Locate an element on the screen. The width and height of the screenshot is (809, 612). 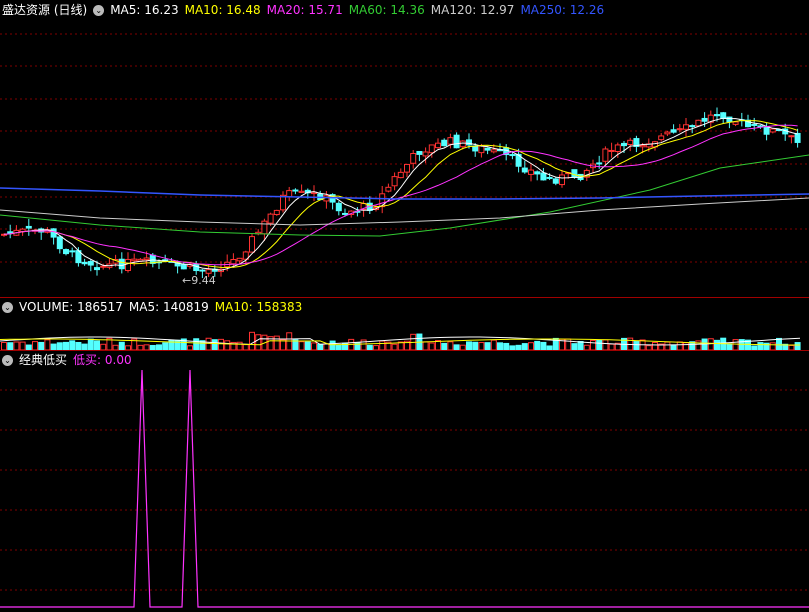
ma120-line is located at coordinates (404, 211).